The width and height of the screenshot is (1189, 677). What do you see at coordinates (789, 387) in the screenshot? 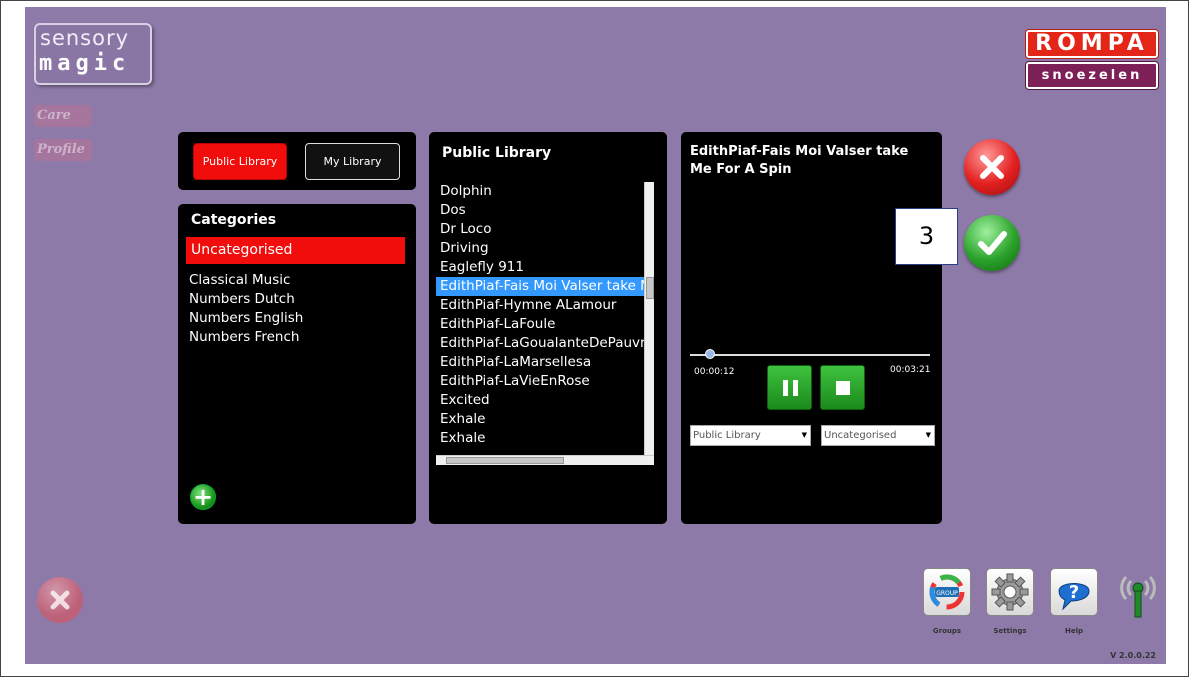
I see `pause-button` at bounding box center [789, 387].